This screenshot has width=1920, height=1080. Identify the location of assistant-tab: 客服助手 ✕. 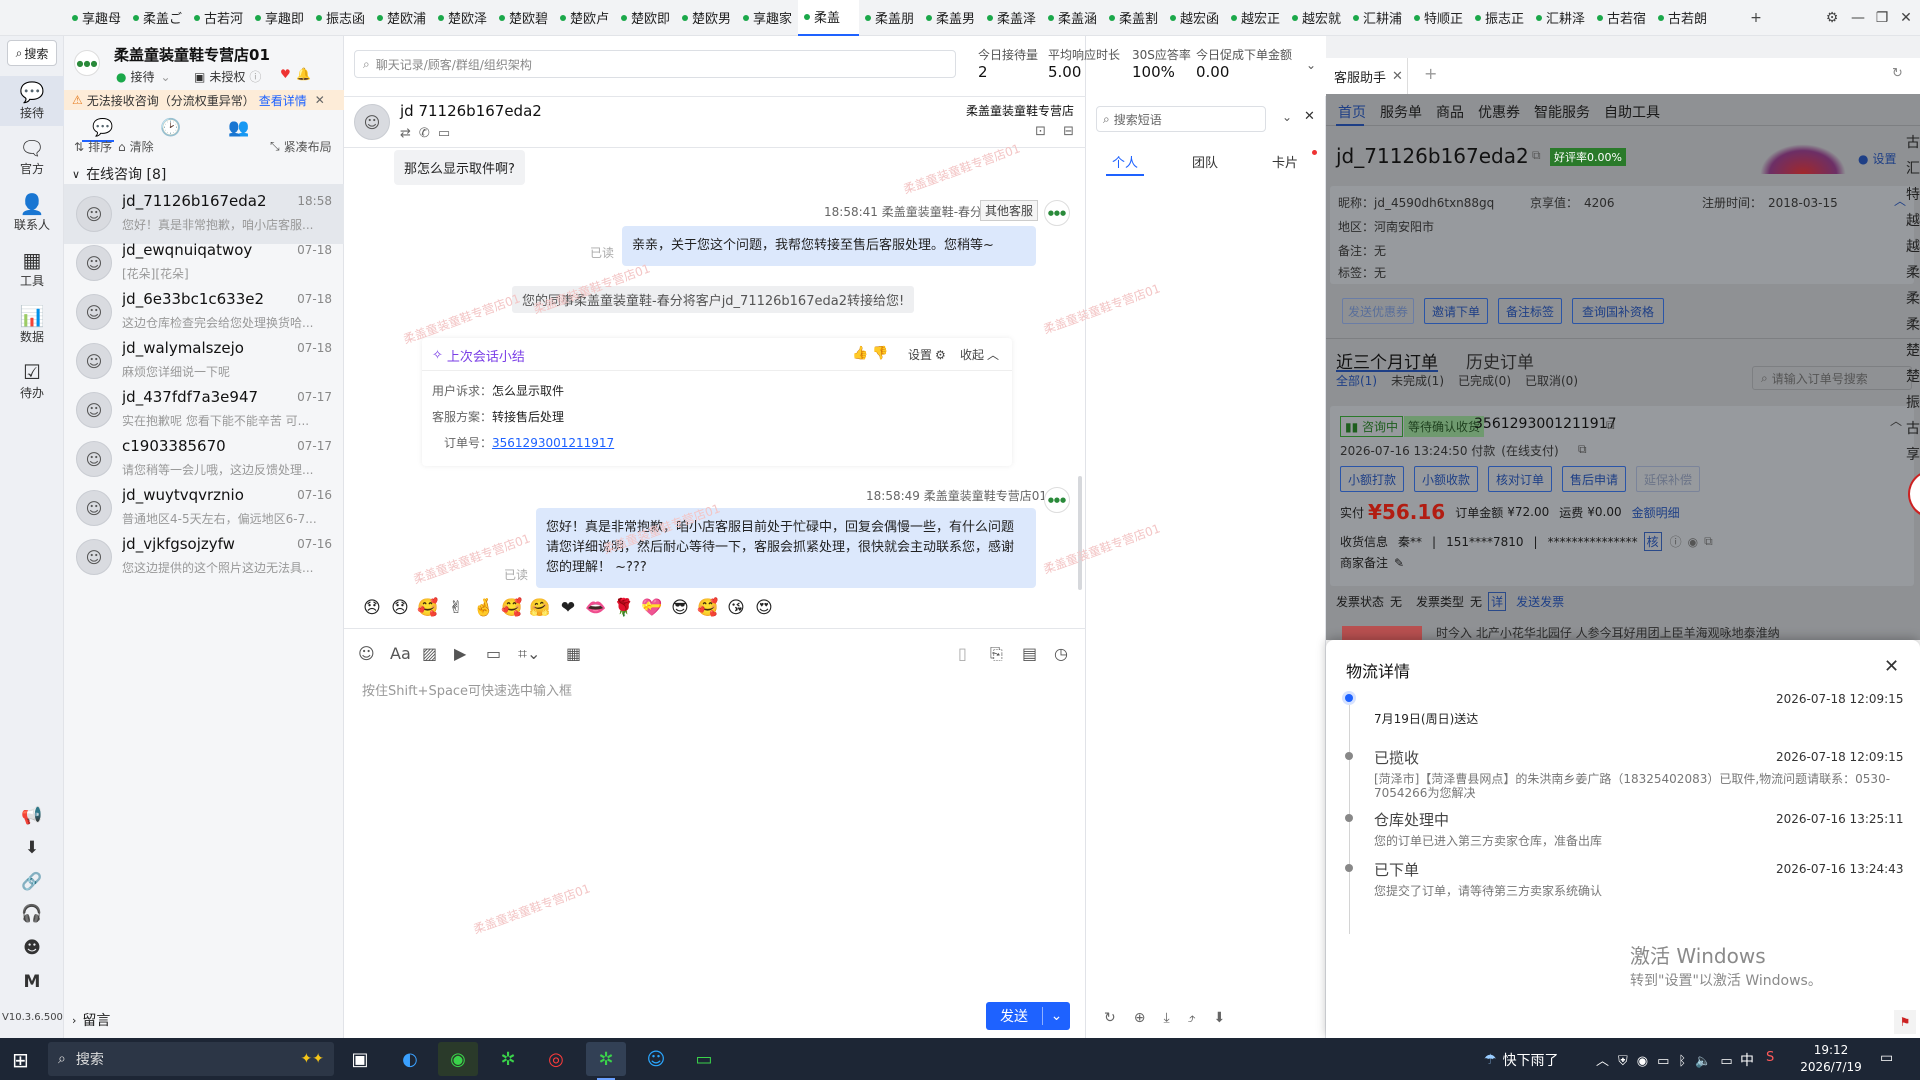
(1367, 76).